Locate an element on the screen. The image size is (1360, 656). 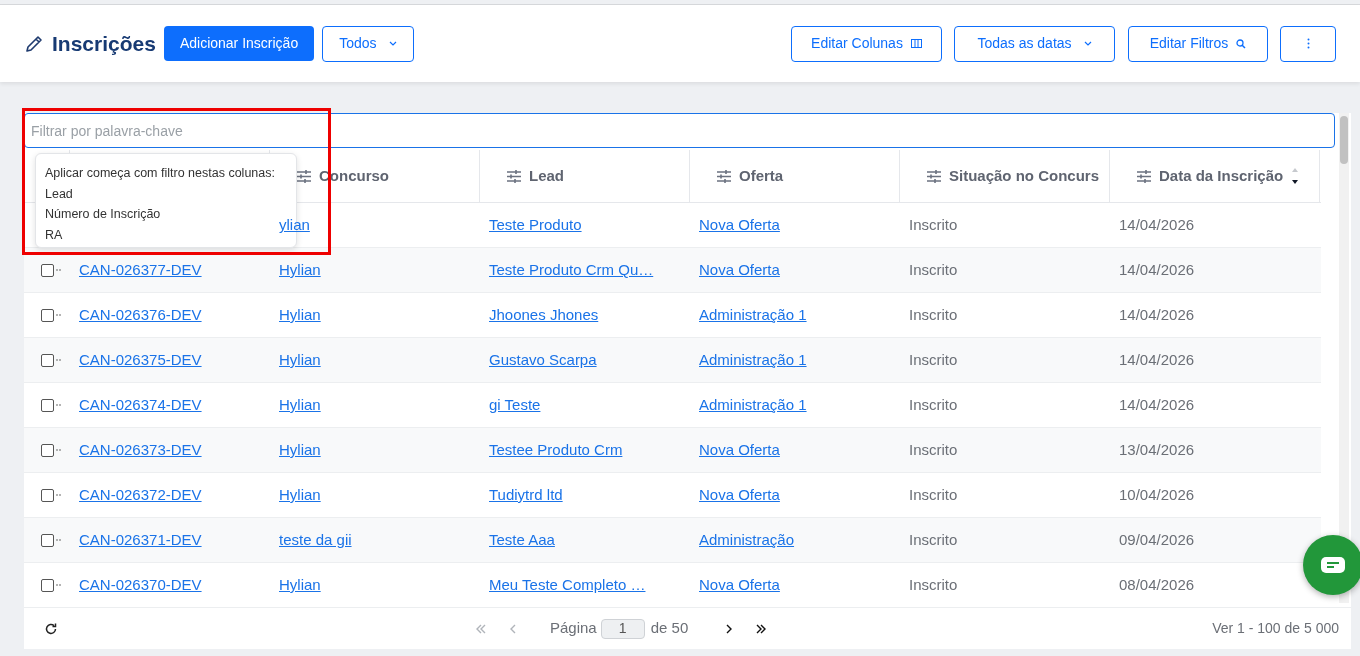
table-cell: 08/04/2026 is located at coordinates (1157, 584).